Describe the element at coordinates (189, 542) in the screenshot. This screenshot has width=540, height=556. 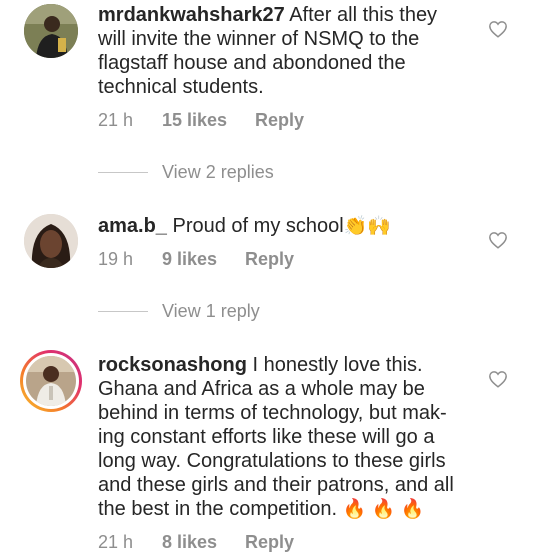
I see `comment-likes: 8 likes` at that location.